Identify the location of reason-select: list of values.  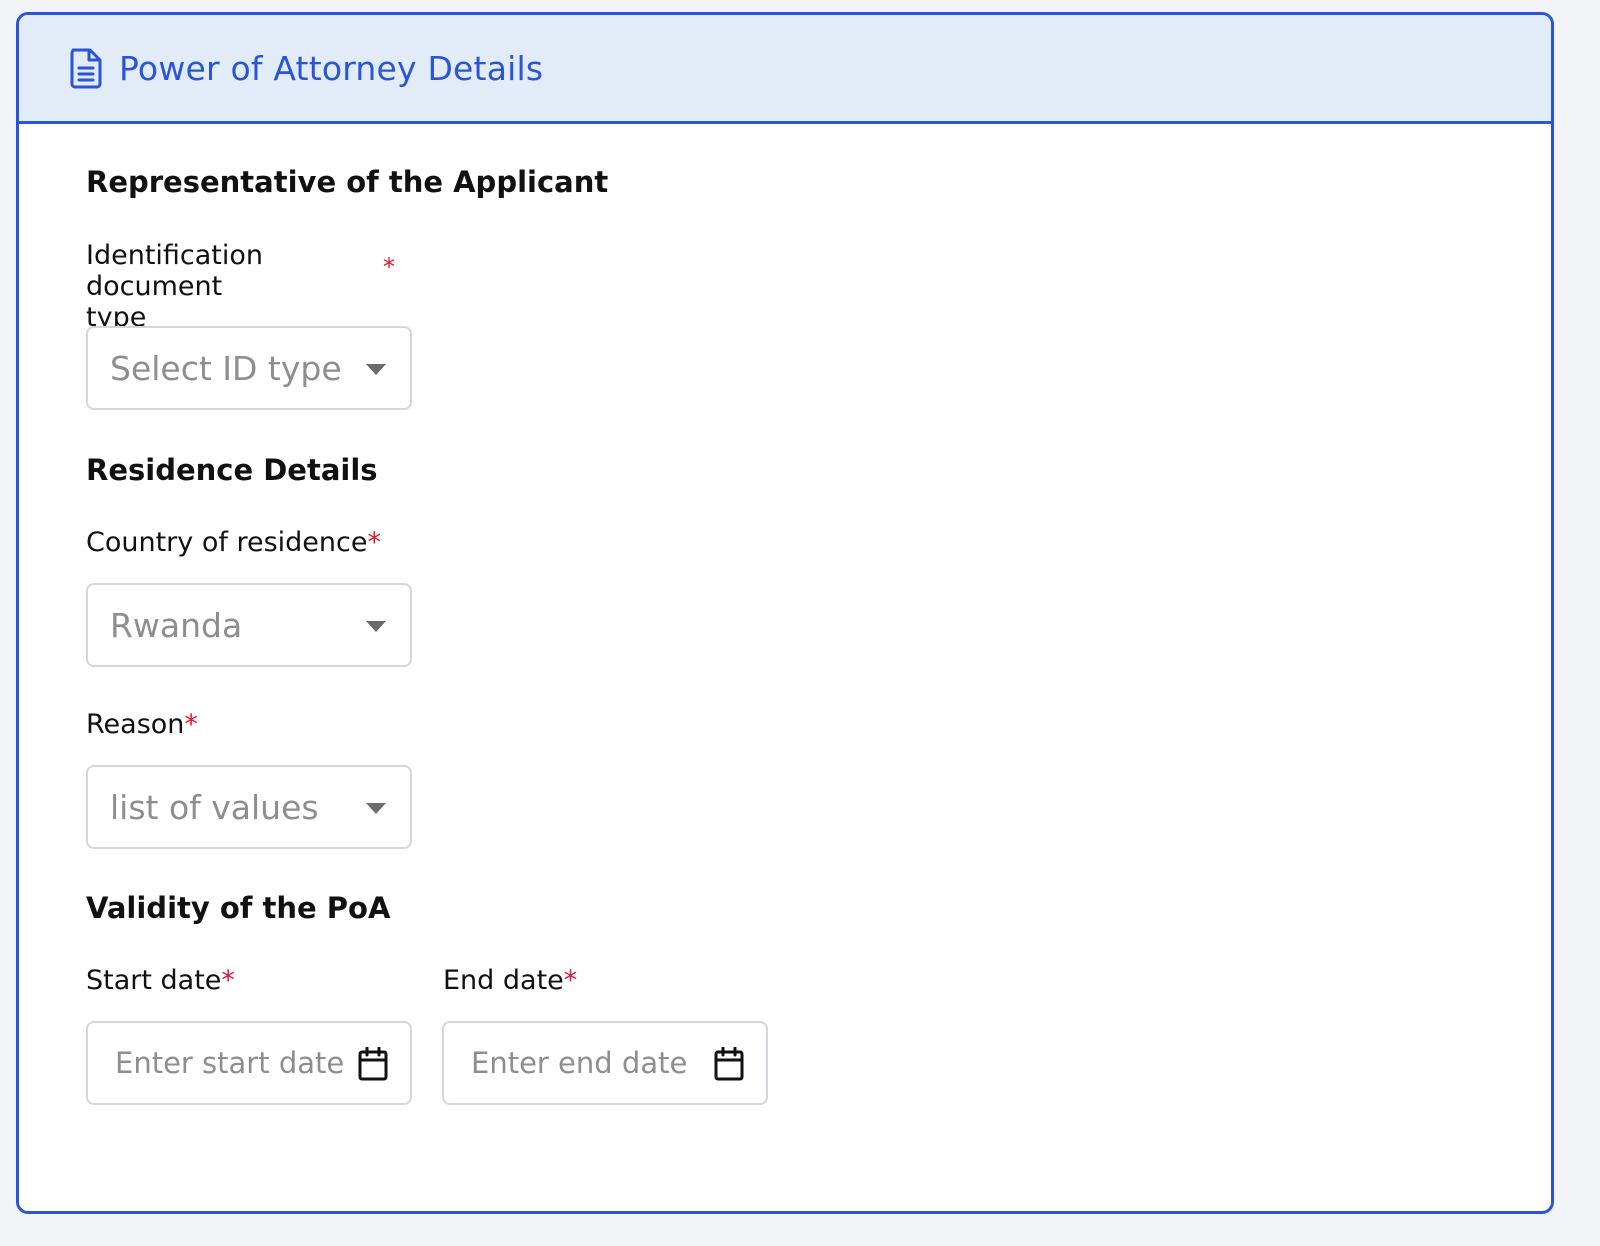
(249, 807).